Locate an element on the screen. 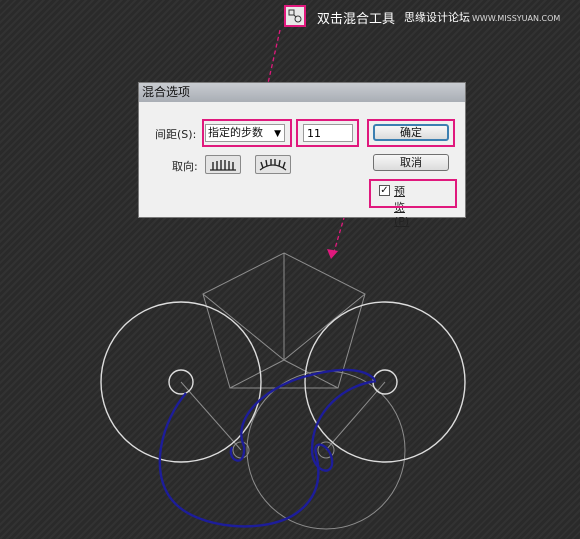 Image resolution: width=580 pixels, height=539 pixels. guide-circles is located at coordinates (319, 450).